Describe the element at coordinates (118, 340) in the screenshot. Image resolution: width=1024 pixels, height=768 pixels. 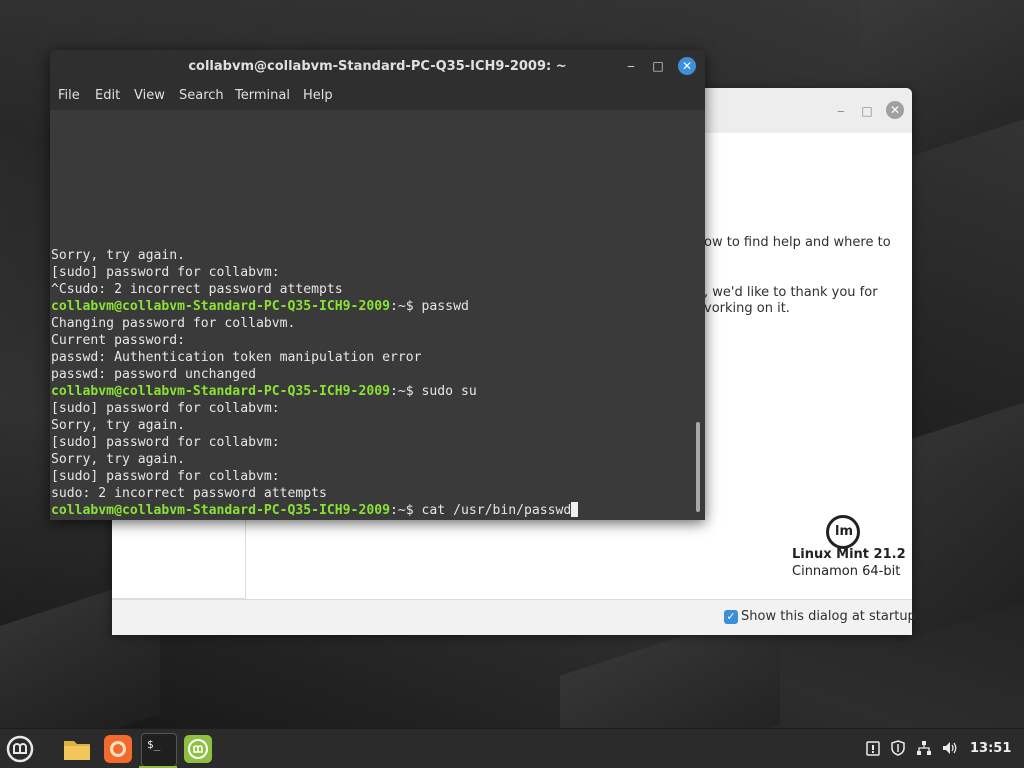
I see `terminal-output-line: Current password:` at that location.